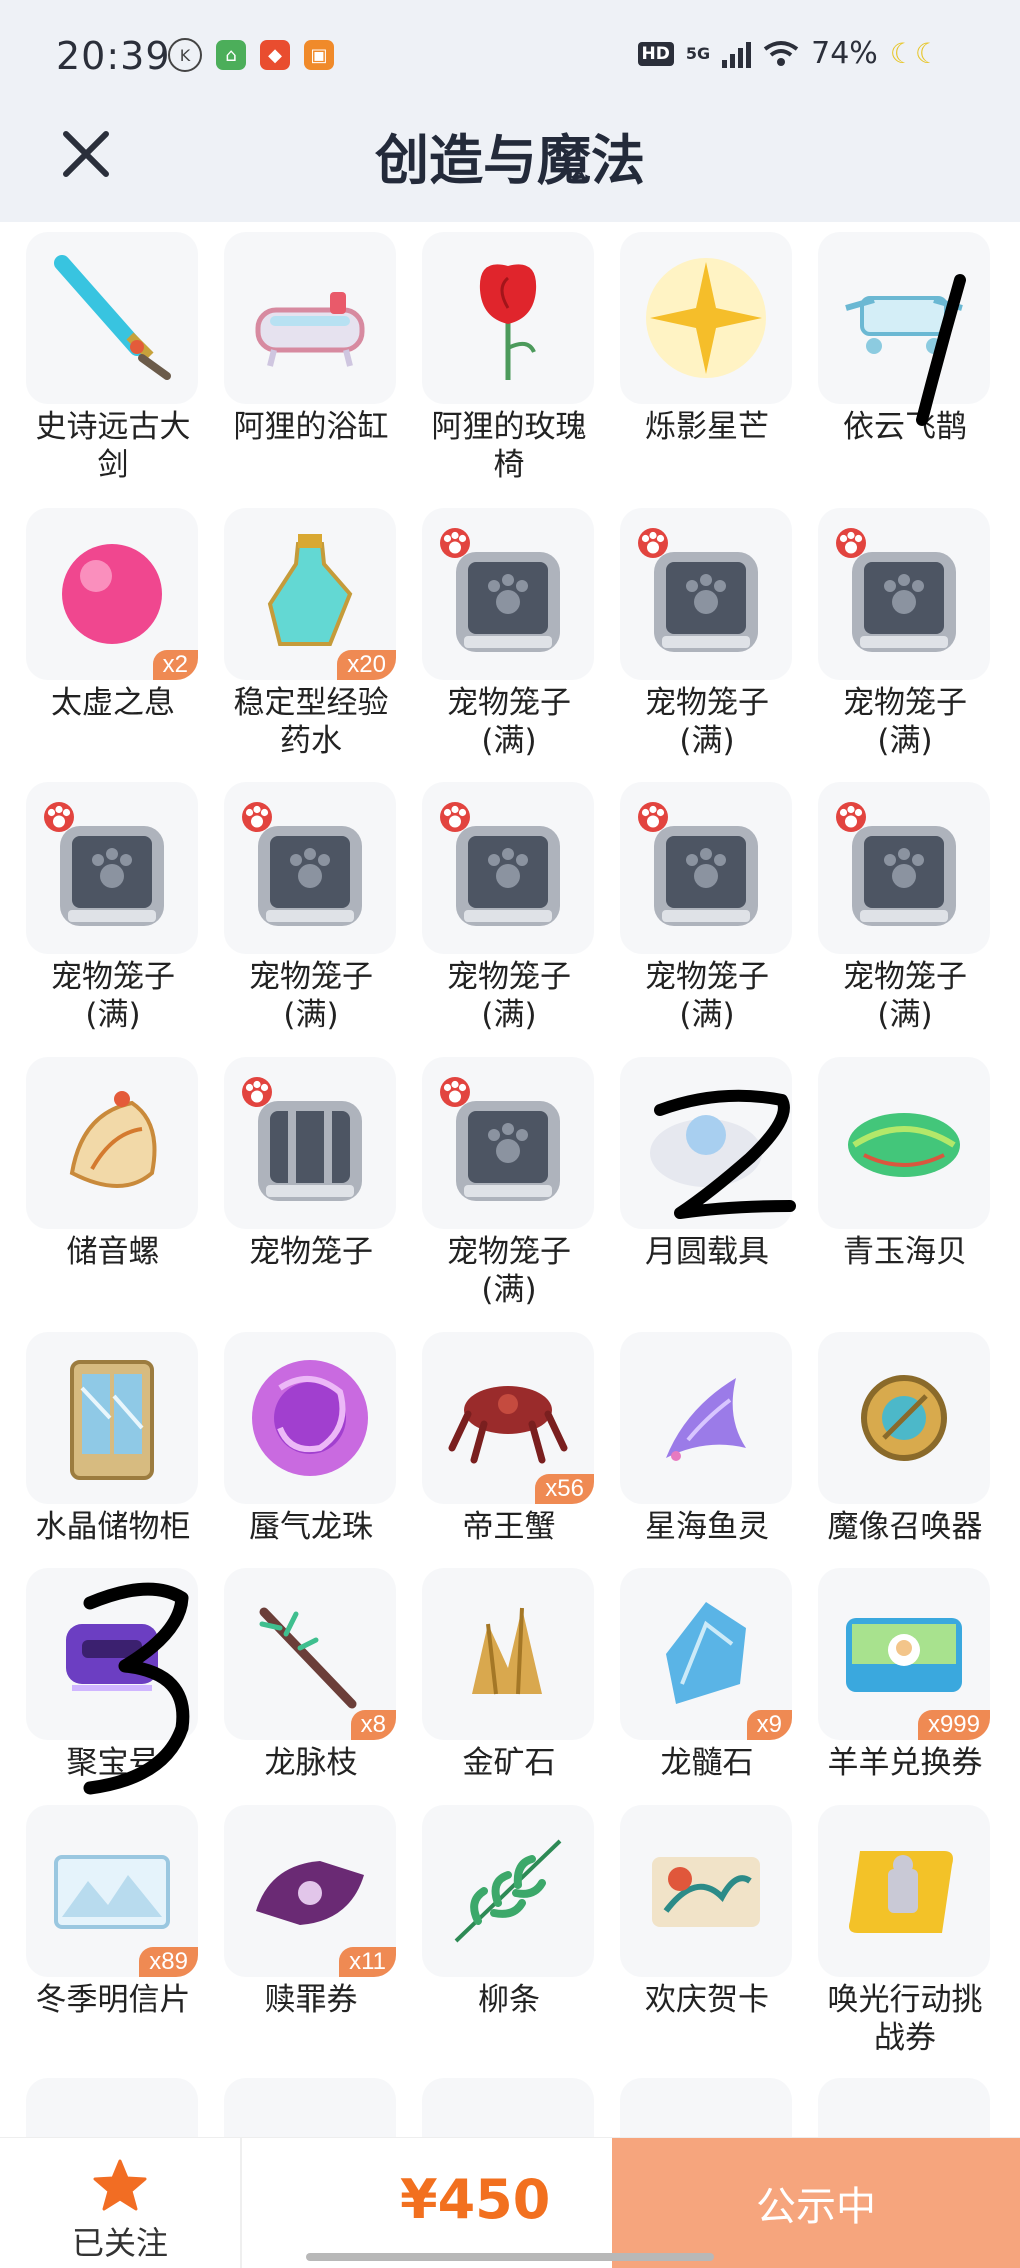 The height and width of the screenshot is (2268, 1020). I want to click on item-card: 史诗远古大剑, so click(113, 358).